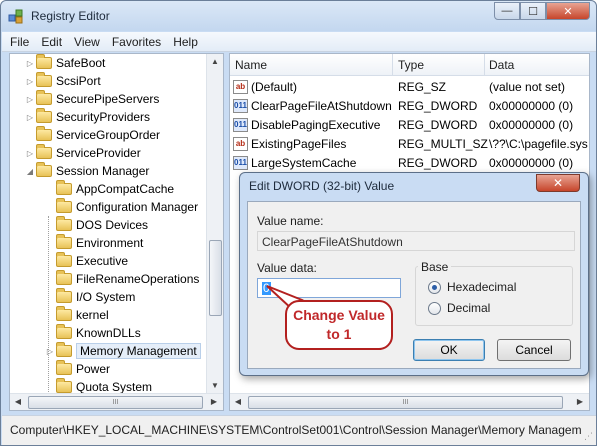  Describe the element at coordinates (422, 87) in the screenshot. I see `value-type: REG_SZ` at that location.